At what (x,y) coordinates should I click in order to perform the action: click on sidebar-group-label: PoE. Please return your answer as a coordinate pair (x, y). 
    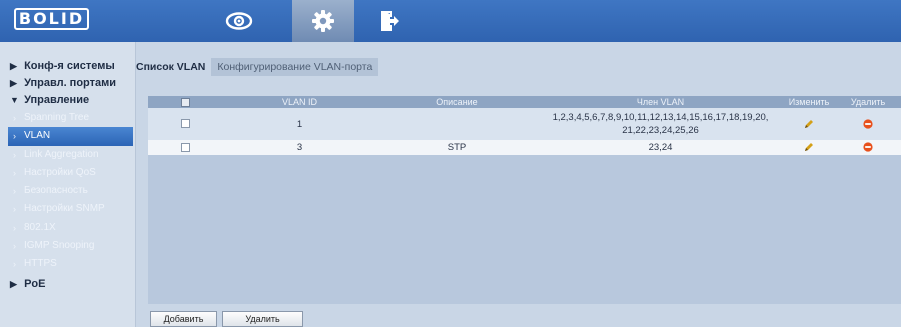
    Looking at the image, I should click on (35, 283).